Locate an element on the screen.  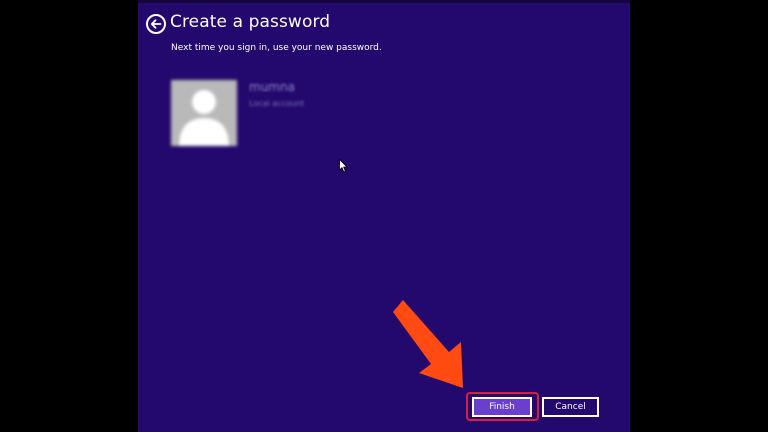
finish-button: Finish is located at coordinates (502, 407).